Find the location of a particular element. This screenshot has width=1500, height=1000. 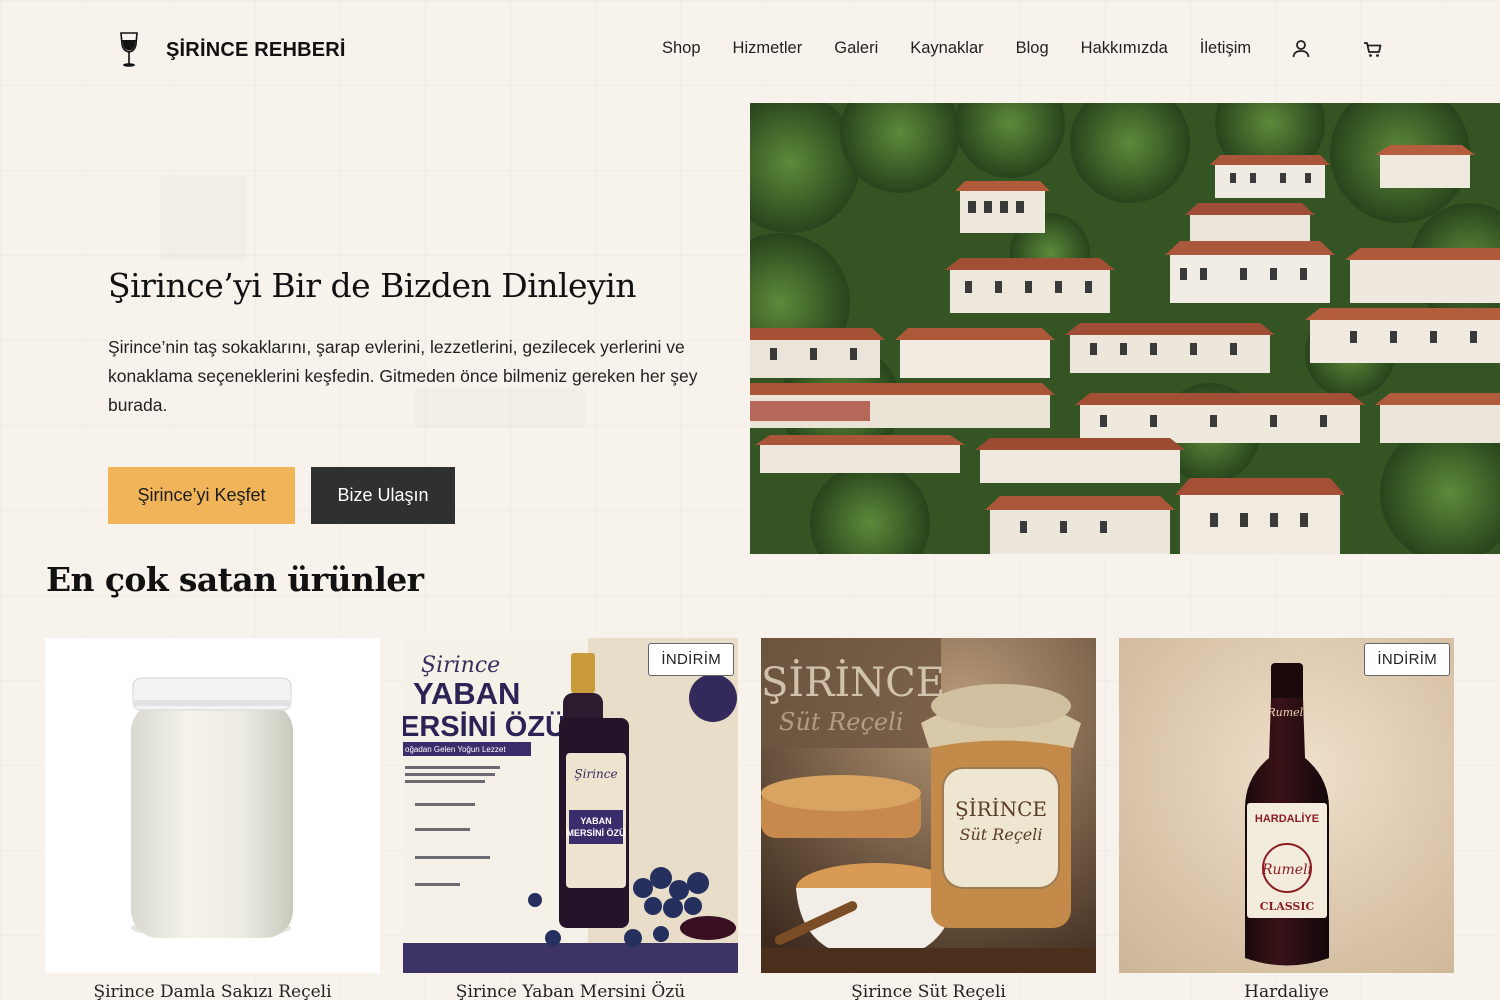

product-image is located at coordinates (212, 805).